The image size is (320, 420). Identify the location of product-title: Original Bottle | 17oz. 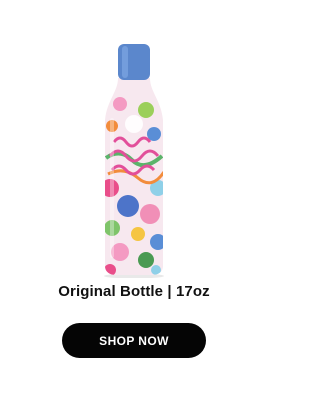
(134, 291).